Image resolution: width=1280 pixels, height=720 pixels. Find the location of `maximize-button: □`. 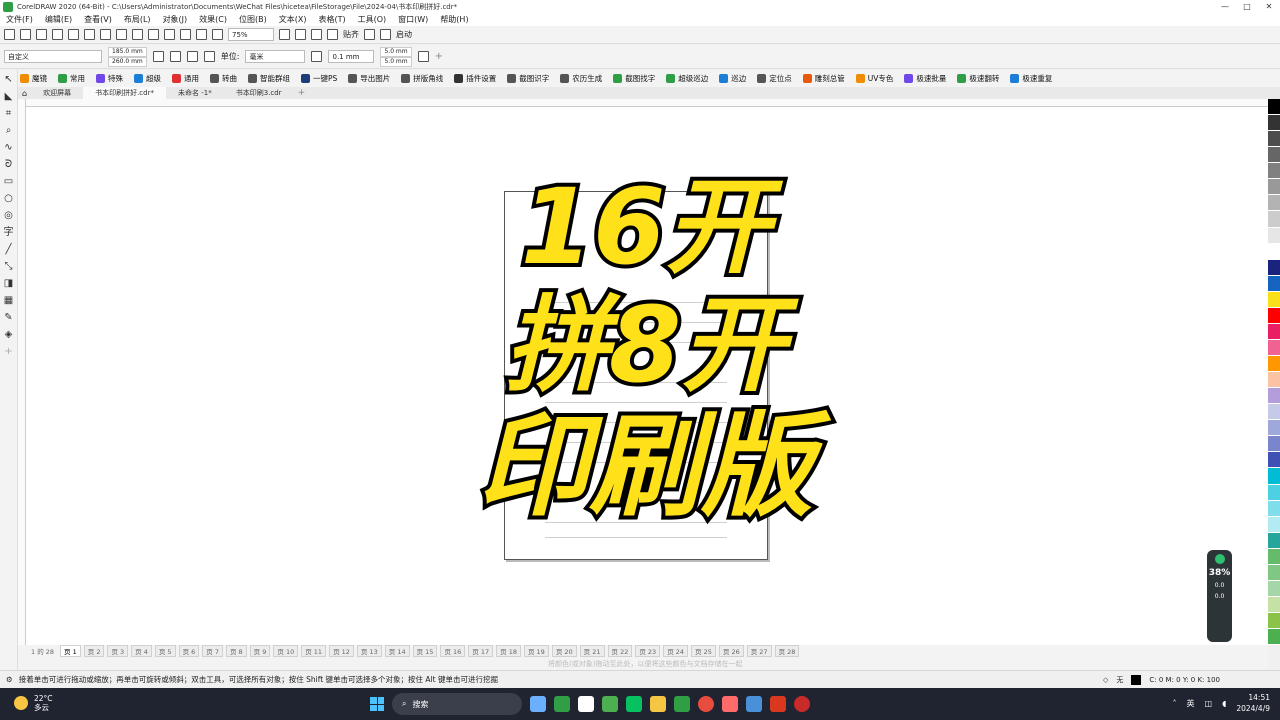

maximize-button: □ is located at coordinates (1247, 6).